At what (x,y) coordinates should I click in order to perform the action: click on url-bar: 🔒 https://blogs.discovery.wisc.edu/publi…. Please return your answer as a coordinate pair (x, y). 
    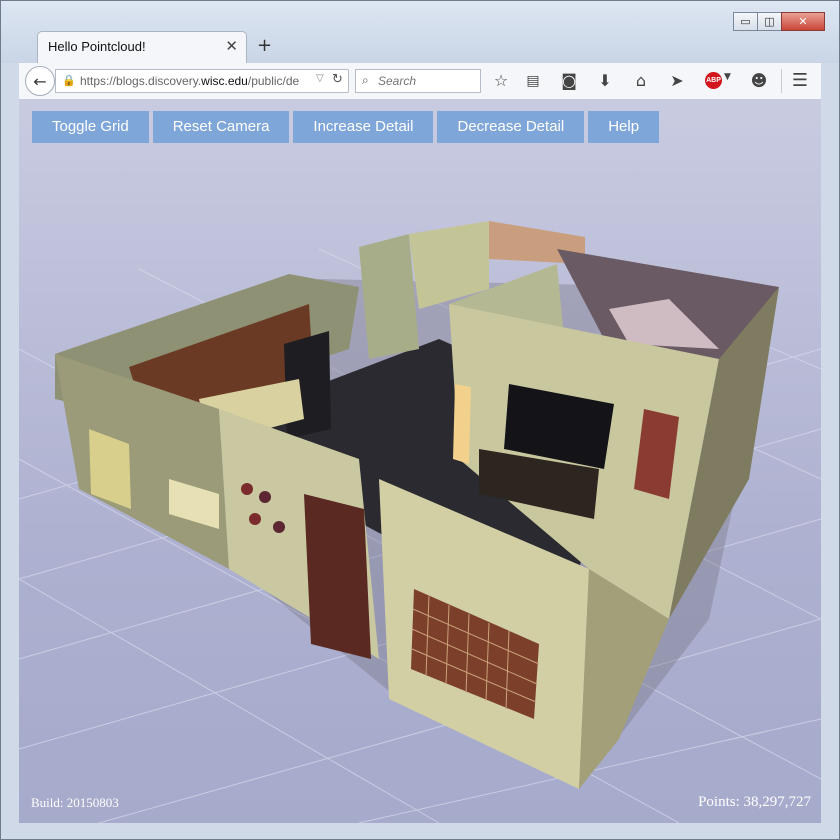
    Looking at the image, I should click on (202, 81).